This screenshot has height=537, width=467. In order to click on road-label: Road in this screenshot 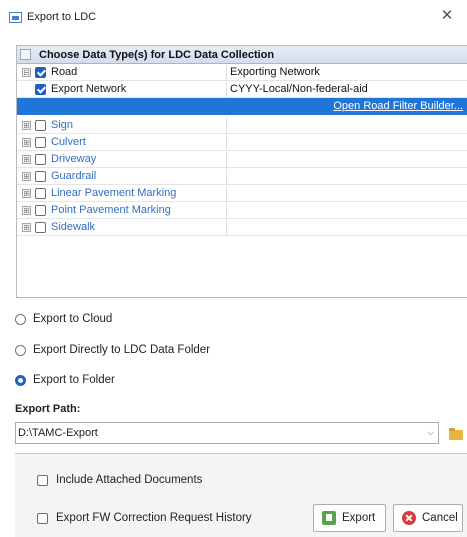, I will do `click(64, 72)`.